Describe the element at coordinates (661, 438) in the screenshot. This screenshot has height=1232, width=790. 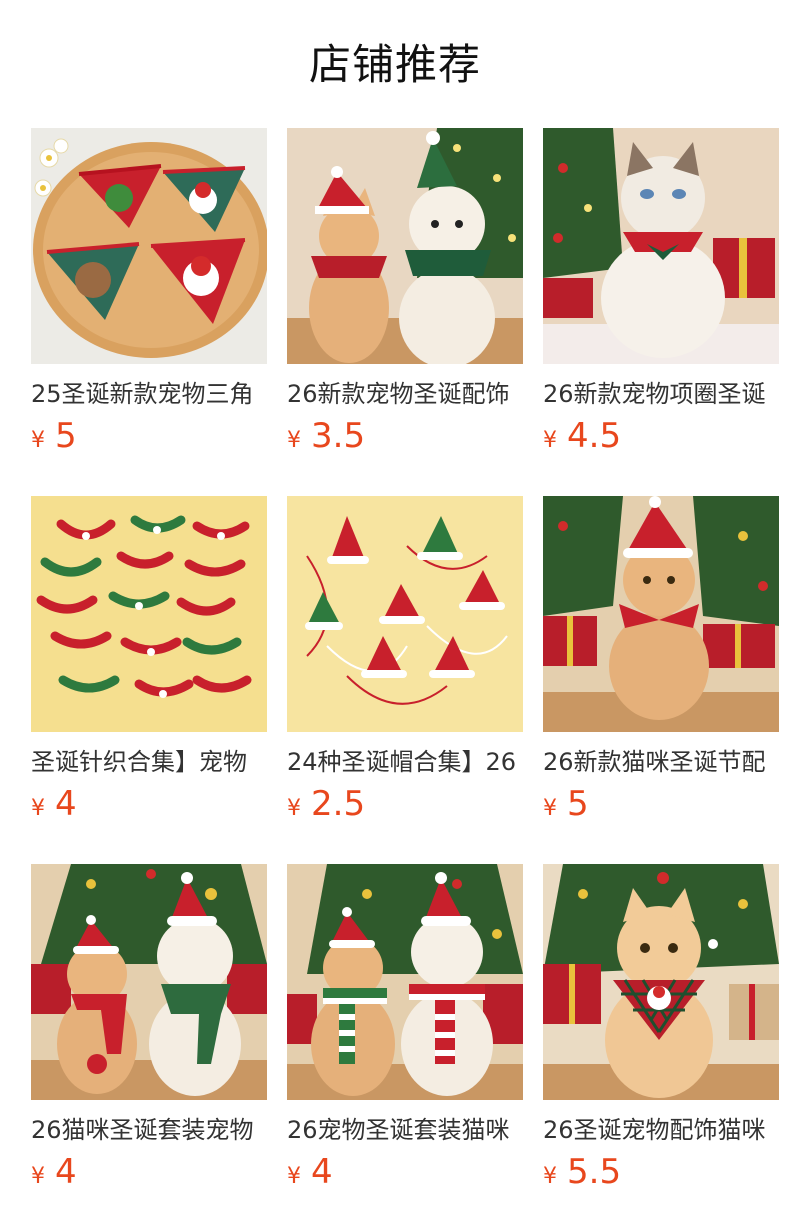
I see `product-price: ¥4.5` at that location.